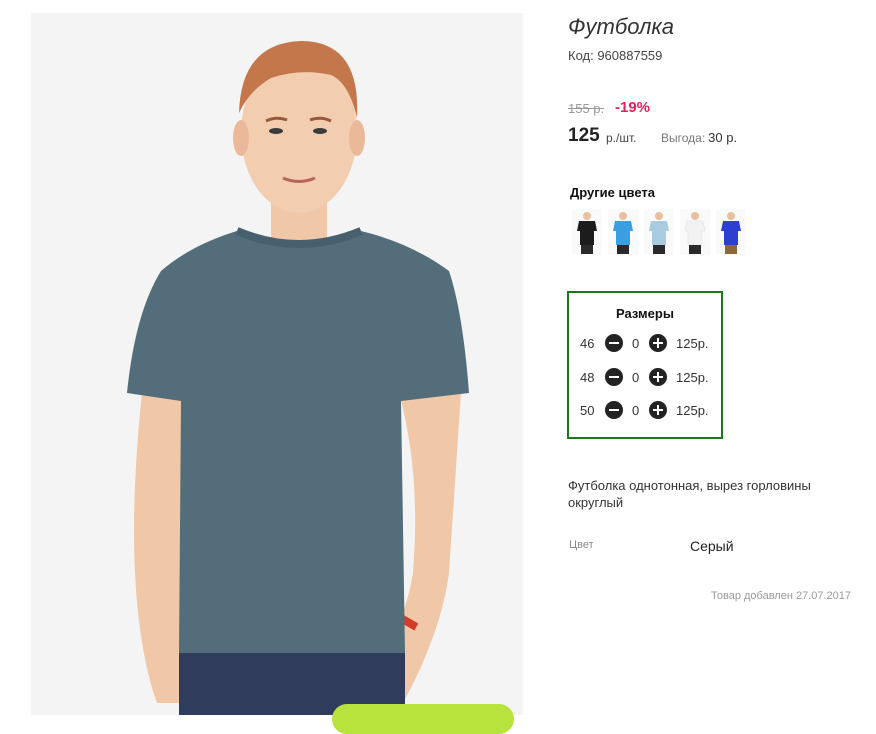 The image size is (876, 734). What do you see at coordinates (623, 232) in the screenshot?
I see `color-swatch-blue` at bounding box center [623, 232].